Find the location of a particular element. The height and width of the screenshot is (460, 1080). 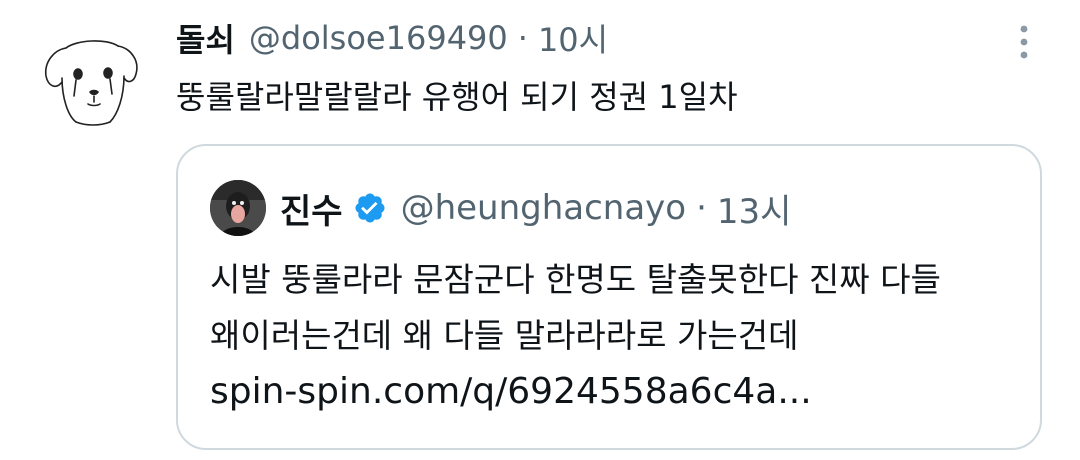

quoted-tweet-header: 진수 @heunghacnayo · 13시 is located at coordinates (535, 208).